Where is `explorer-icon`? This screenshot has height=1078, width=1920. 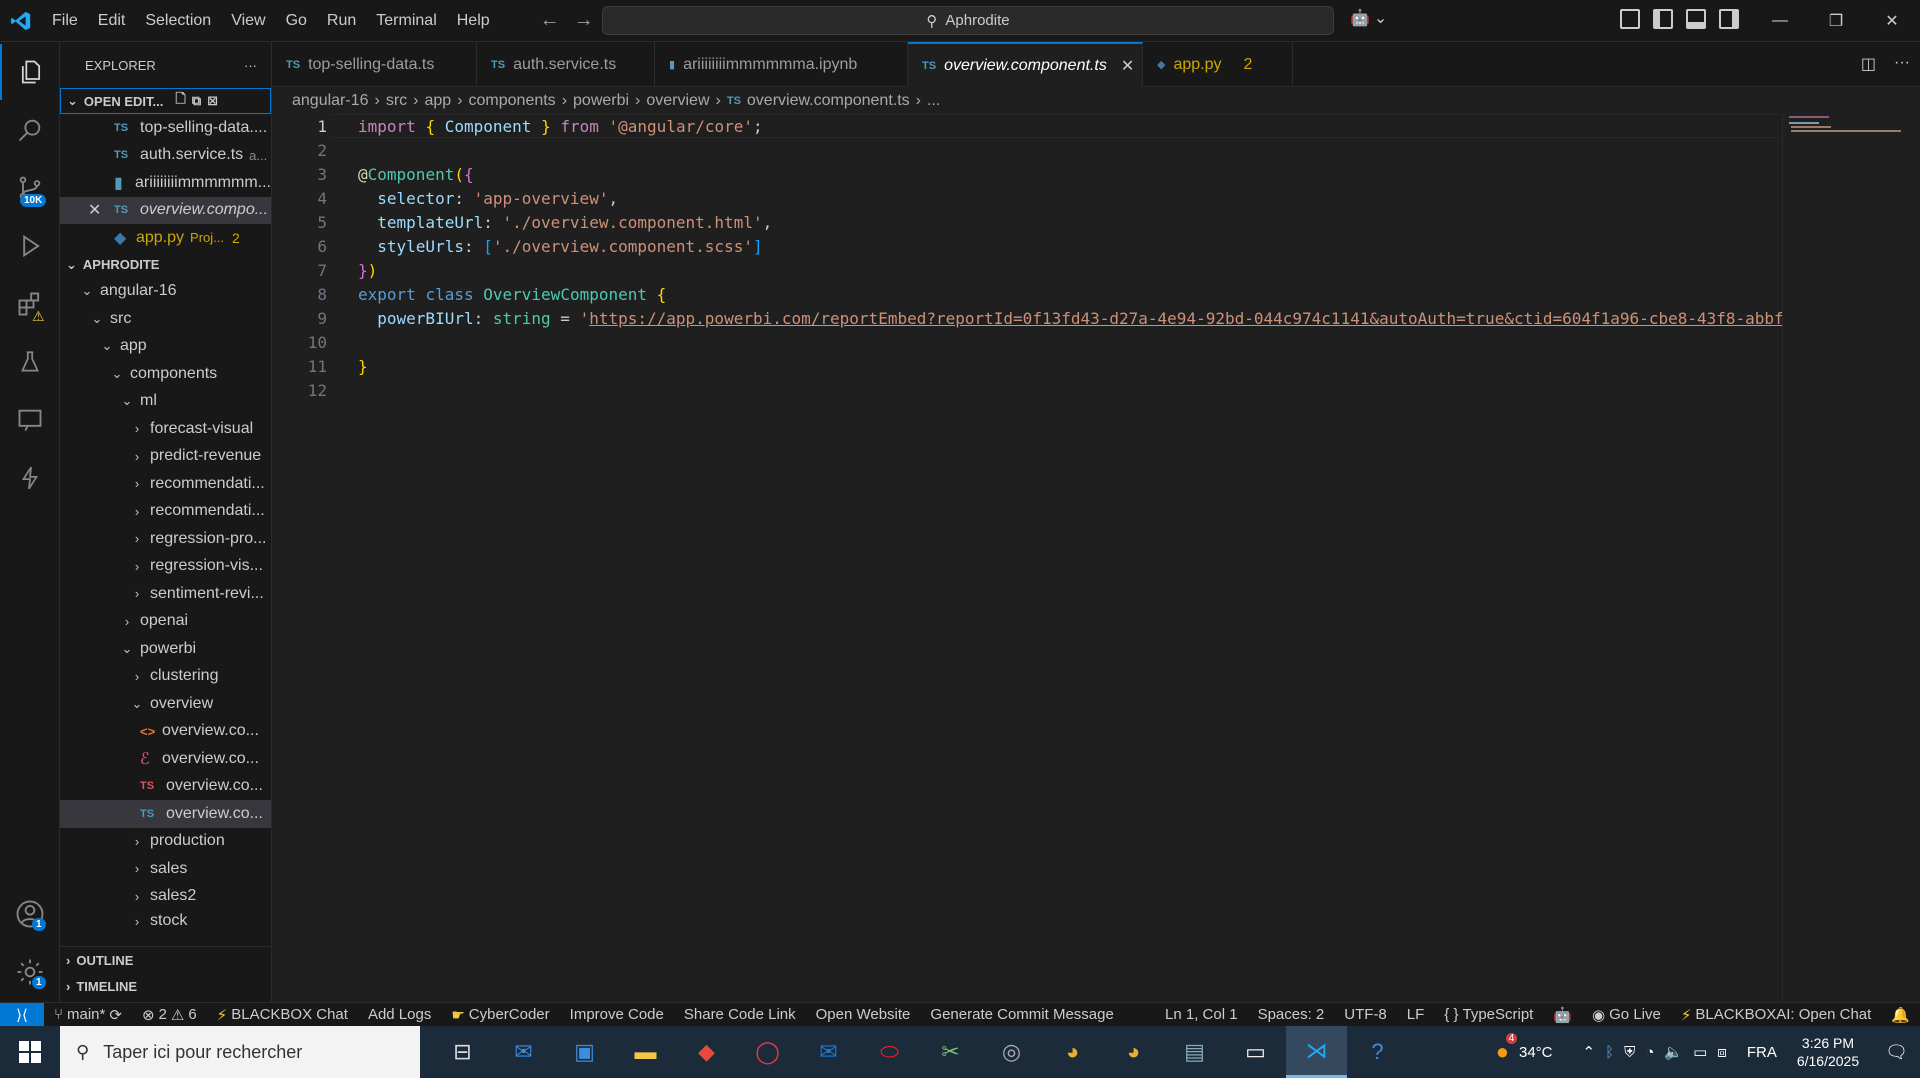
explorer-icon is located at coordinates (30, 72).